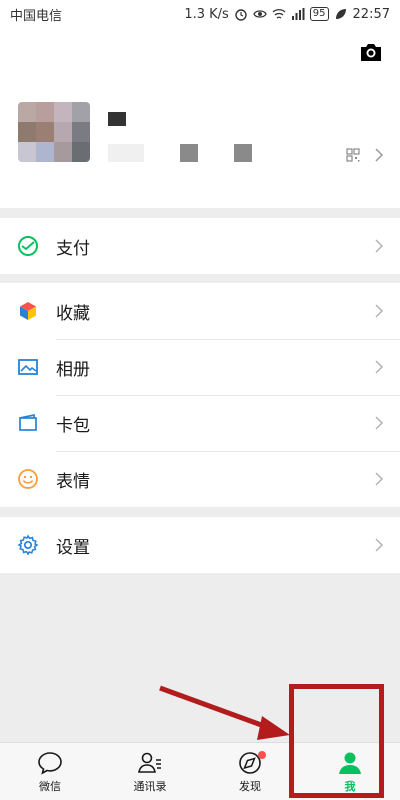 This screenshot has height=800, width=400. I want to click on menu-item-pay: 支付, so click(200, 246).